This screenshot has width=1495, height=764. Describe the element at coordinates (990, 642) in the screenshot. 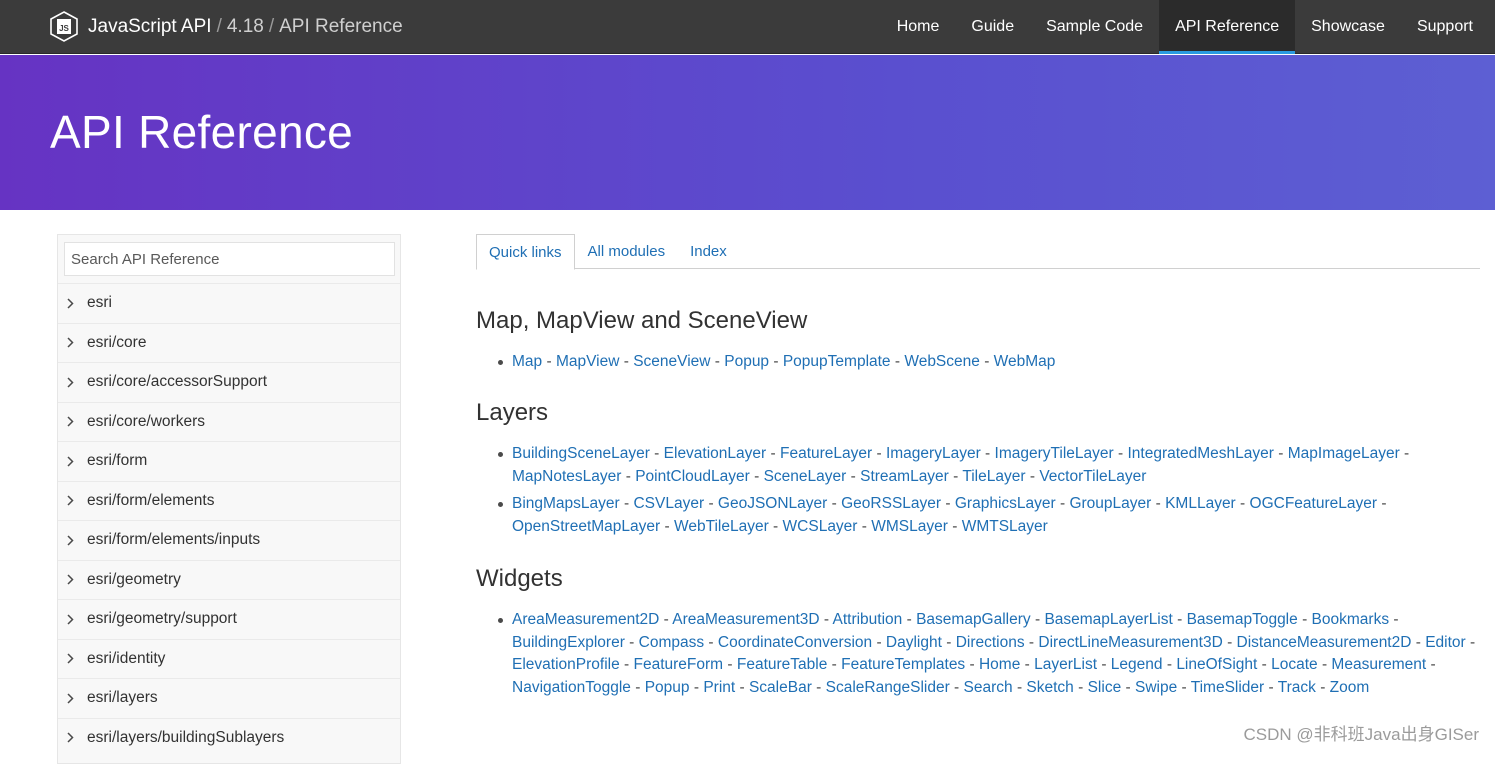

I see `api-link: Directions` at that location.